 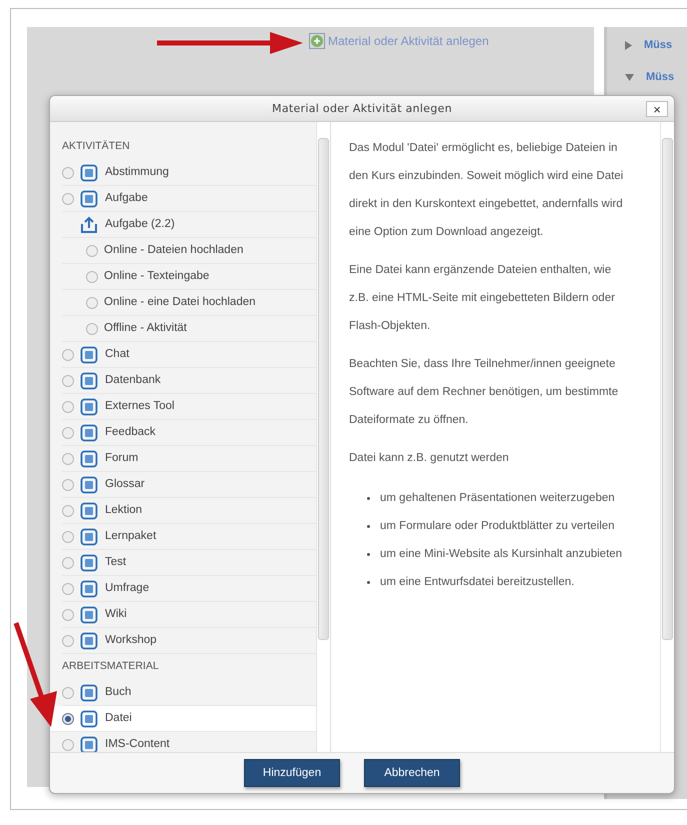 I want to click on bullet-text: um eine Entwurfsdatei bereitzustellen., so click(x=477, y=582).